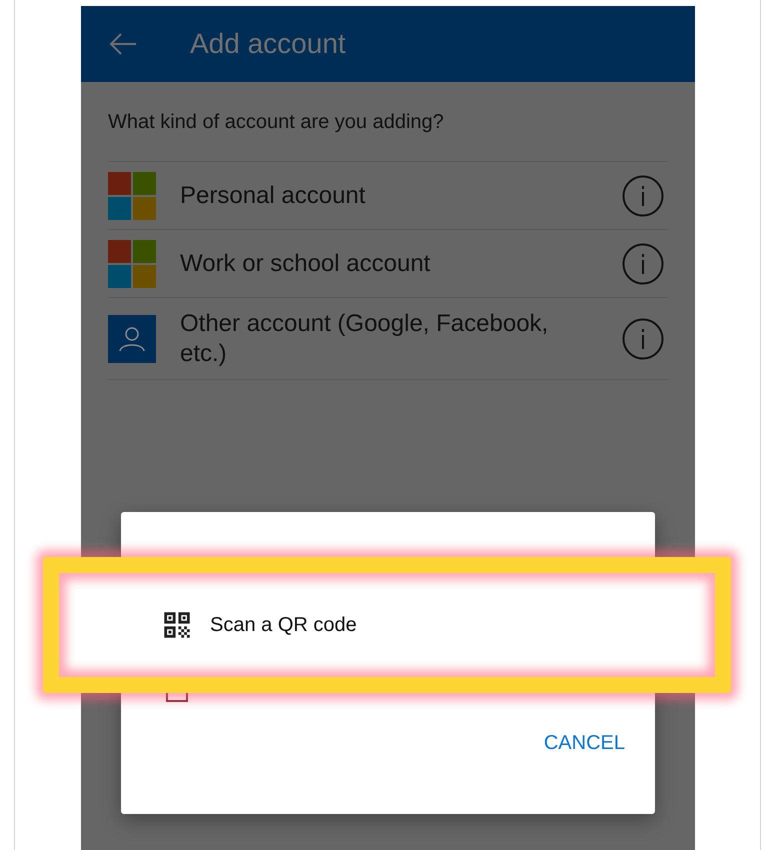 The width and height of the screenshot is (769, 850). What do you see at coordinates (132, 338) in the screenshot?
I see `person-icon` at bounding box center [132, 338].